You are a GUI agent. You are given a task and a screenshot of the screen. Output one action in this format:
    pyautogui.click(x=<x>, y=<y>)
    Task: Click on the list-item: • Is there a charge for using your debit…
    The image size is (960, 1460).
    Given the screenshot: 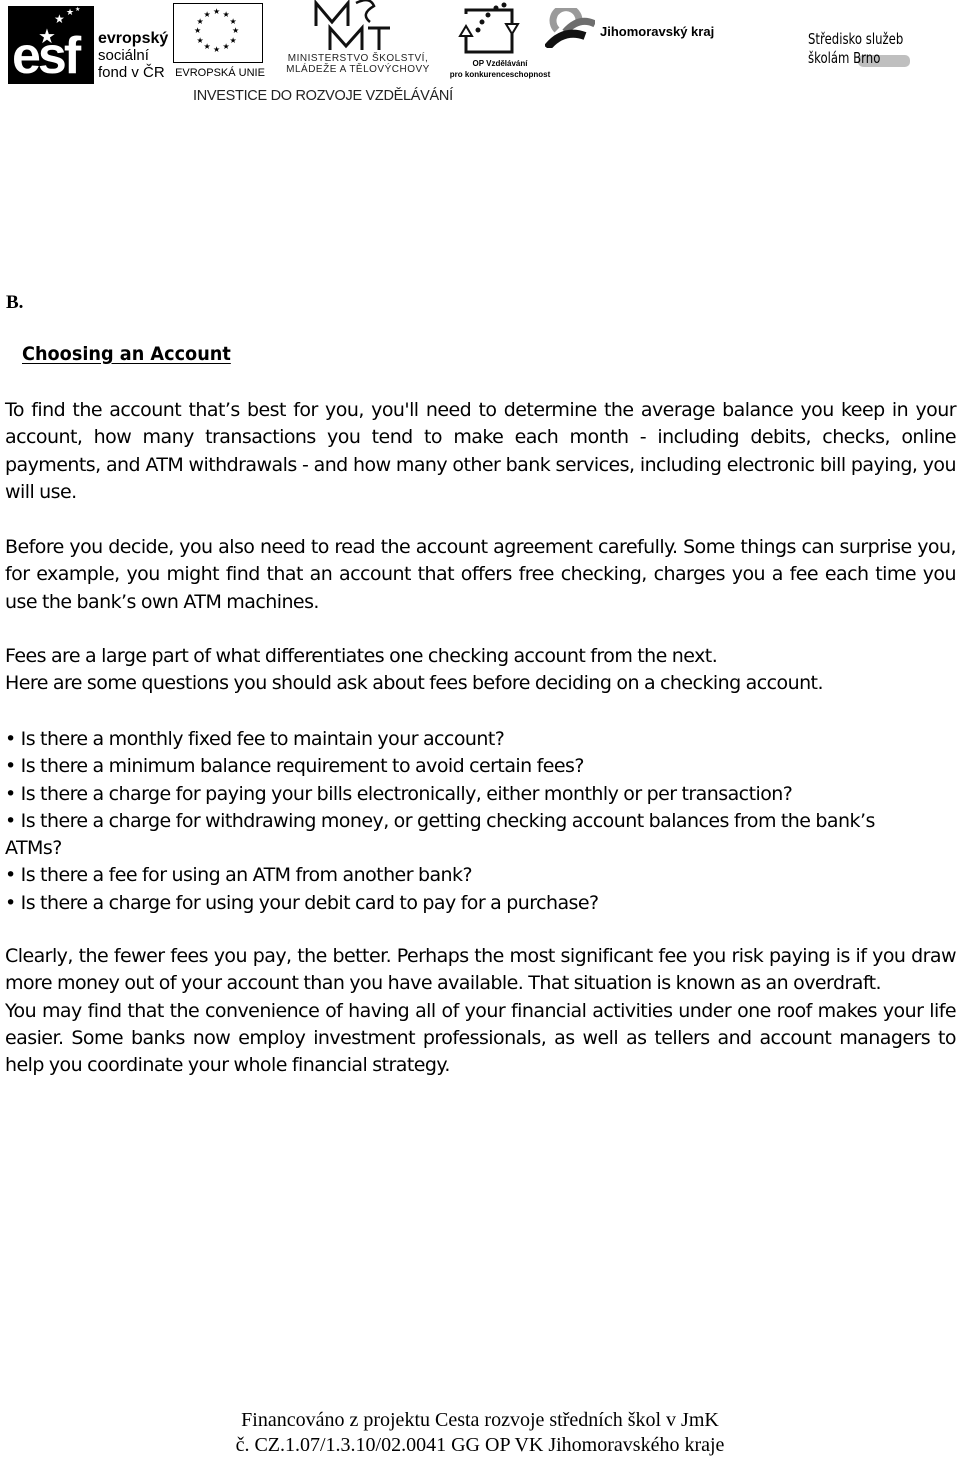 What is the action you would take?
    pyautogui.click(x=302, y=902)
    